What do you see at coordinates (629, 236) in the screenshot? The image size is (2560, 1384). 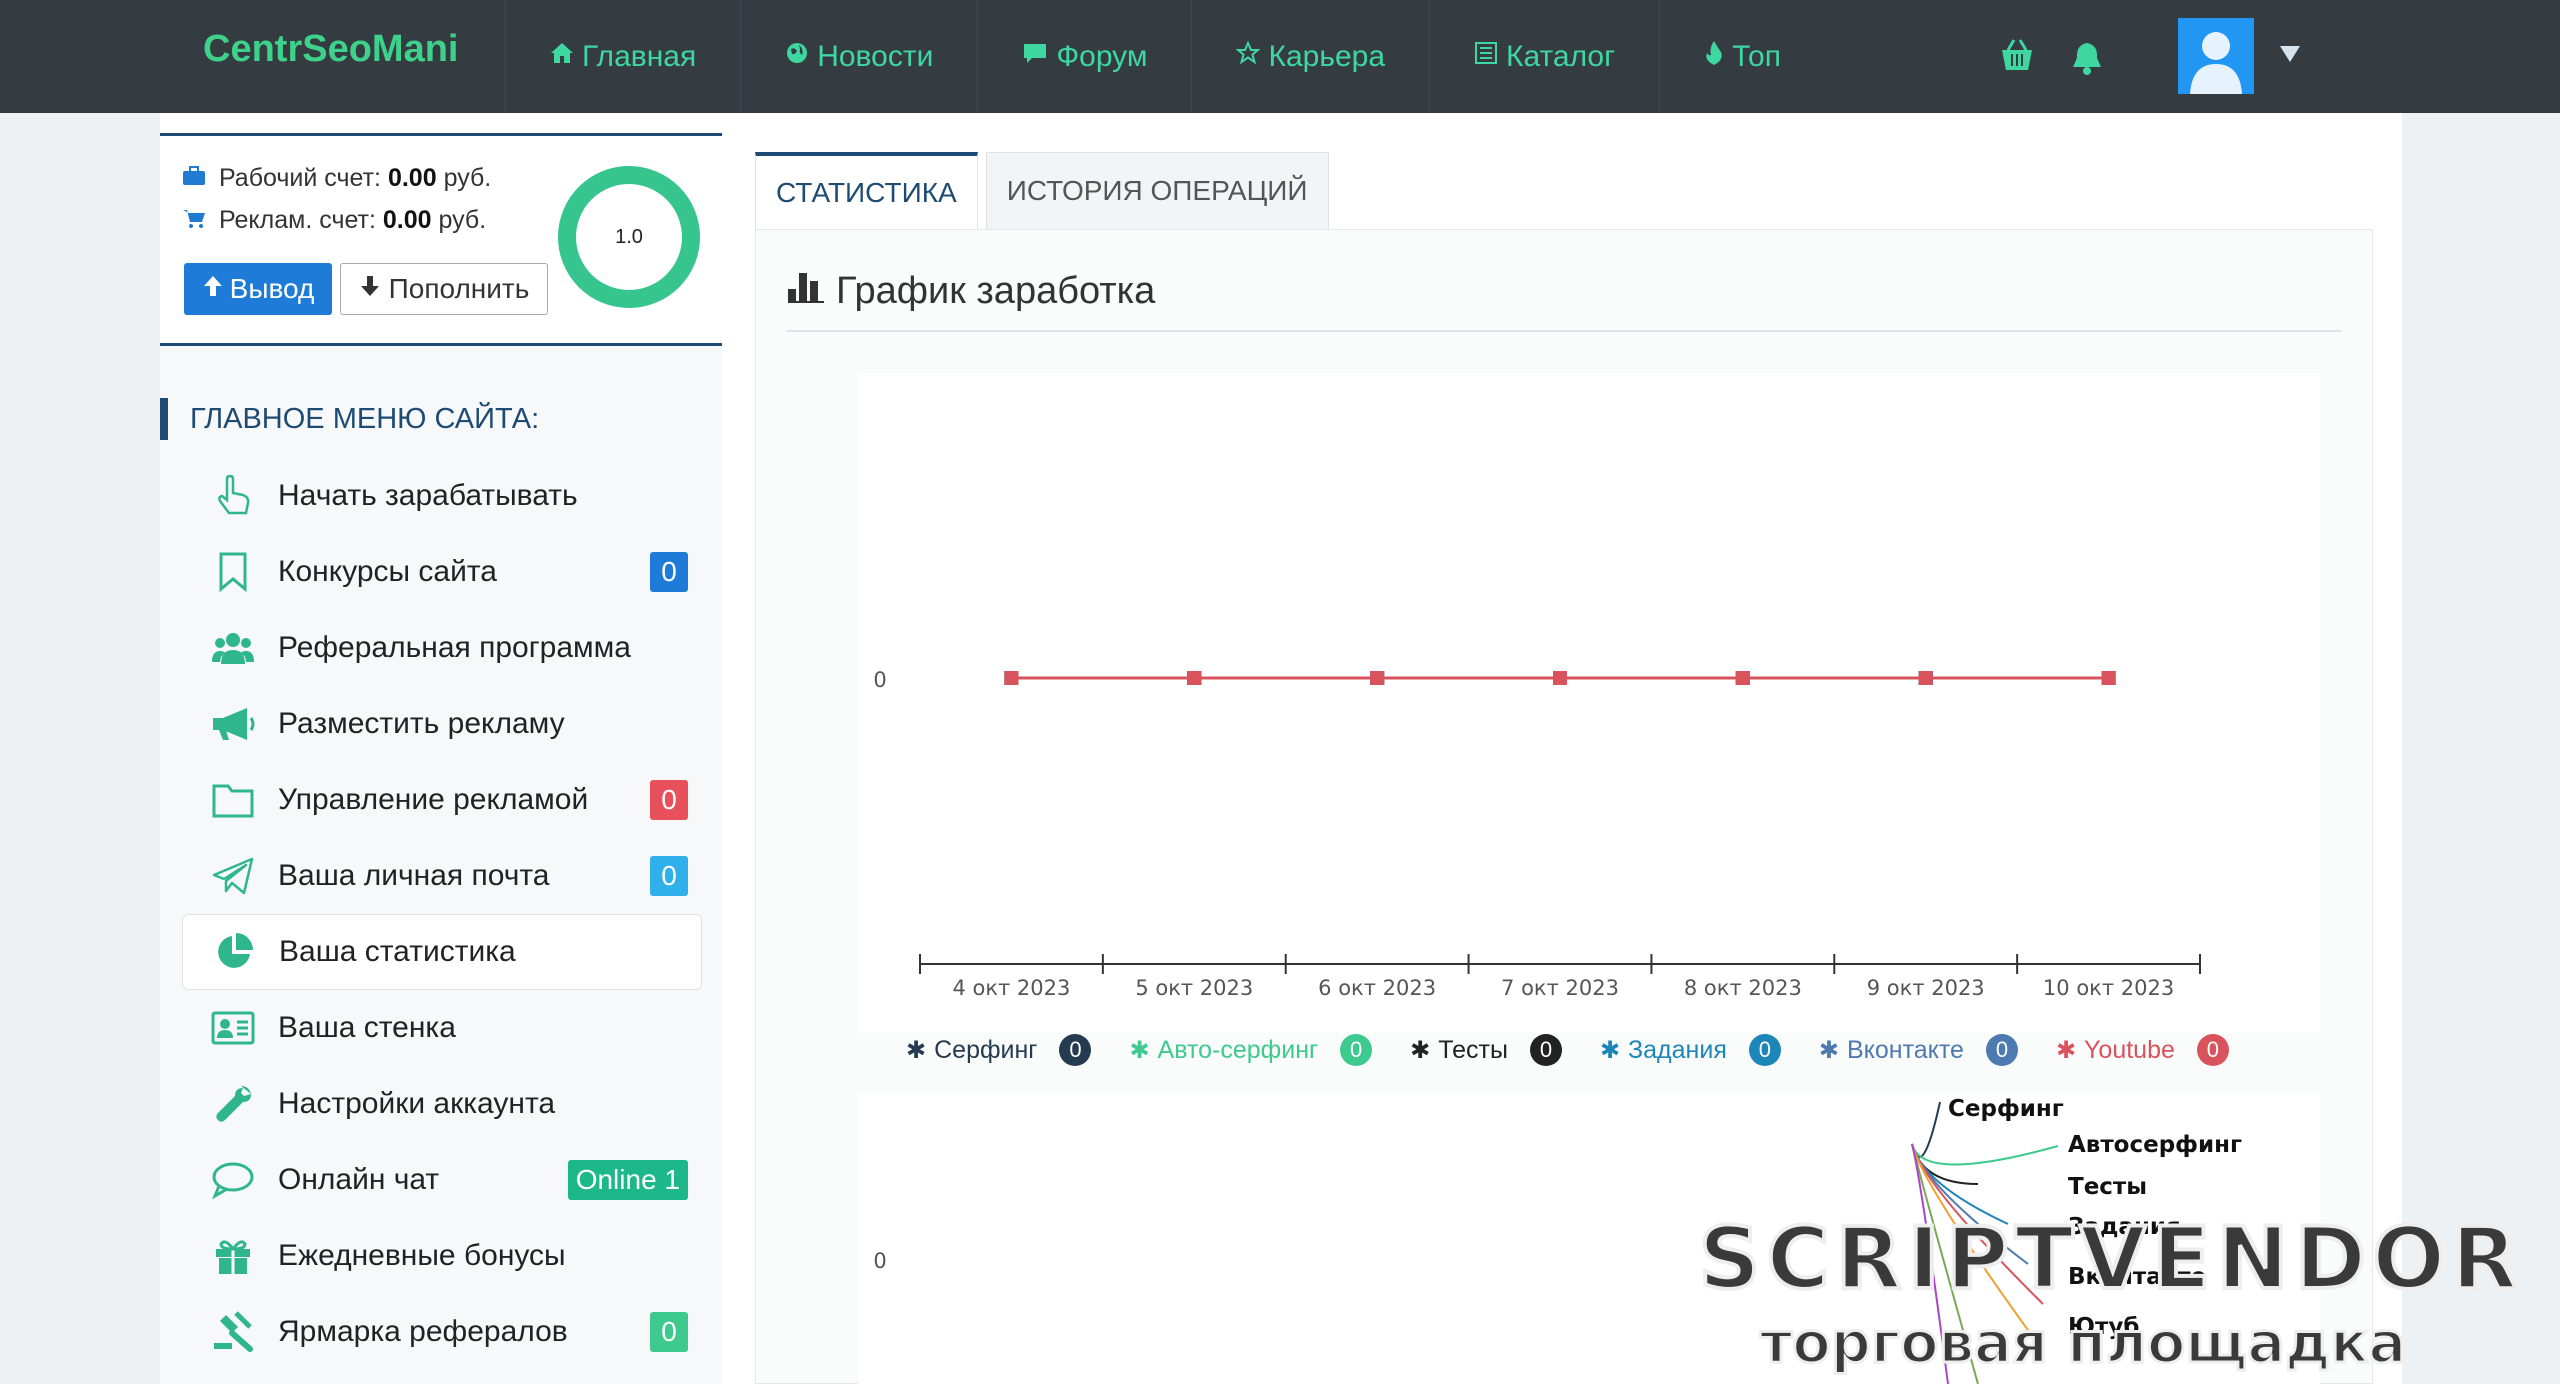 I see `rating-value: 1.0` at bounding box center [629, 236].